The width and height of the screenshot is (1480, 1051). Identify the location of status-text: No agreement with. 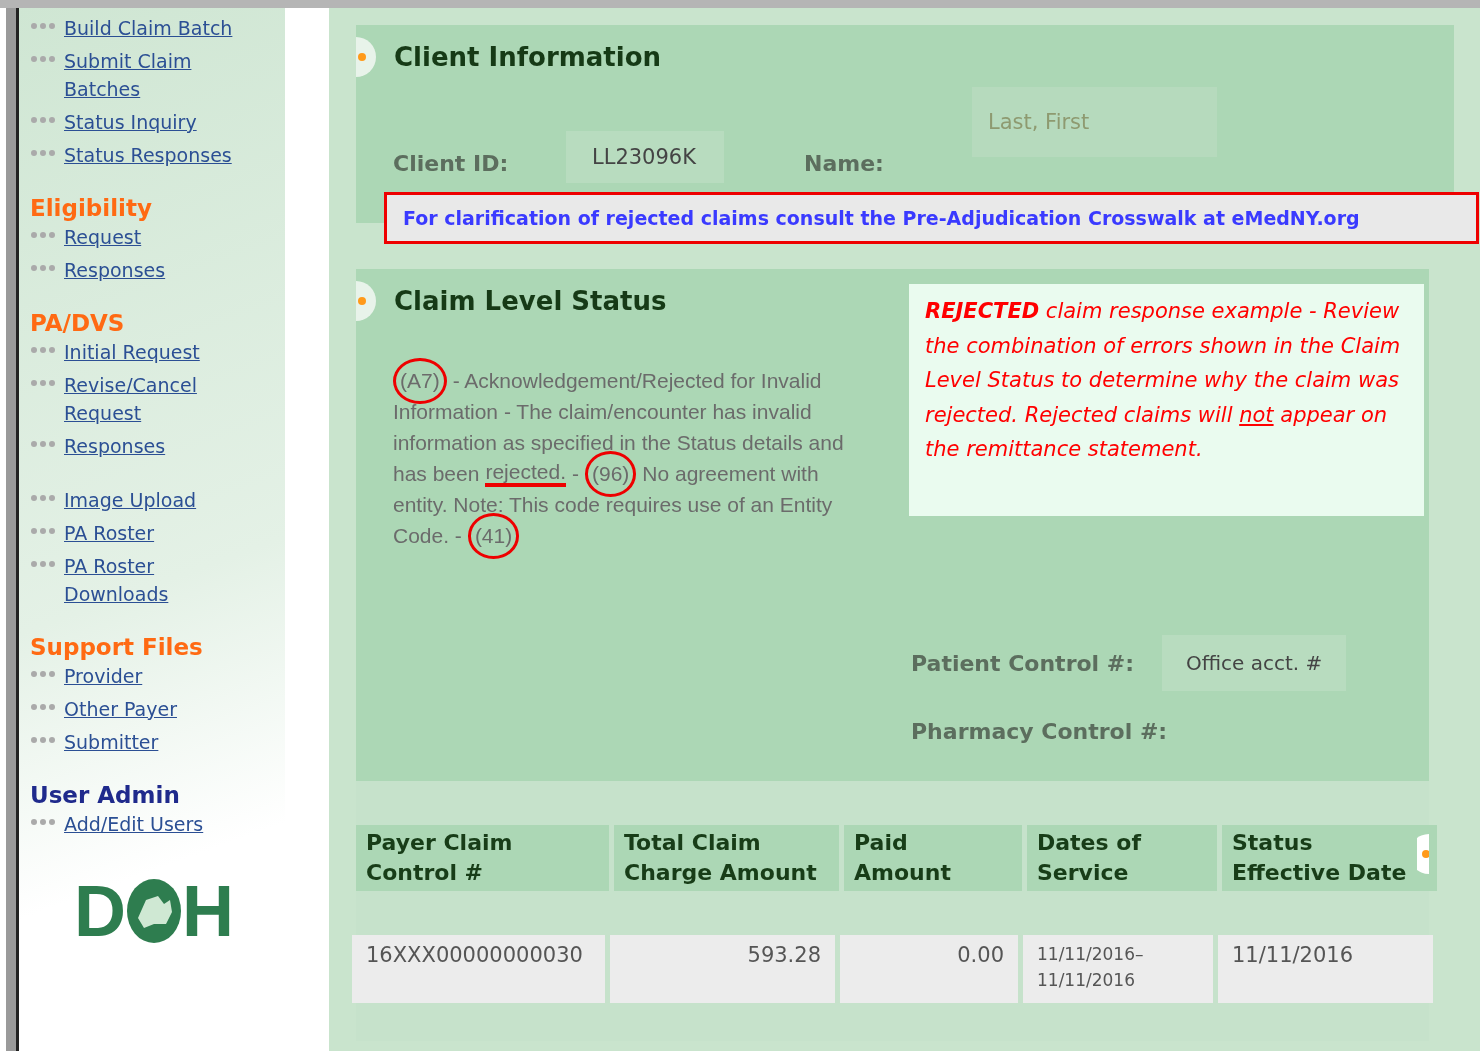
(730, 474).